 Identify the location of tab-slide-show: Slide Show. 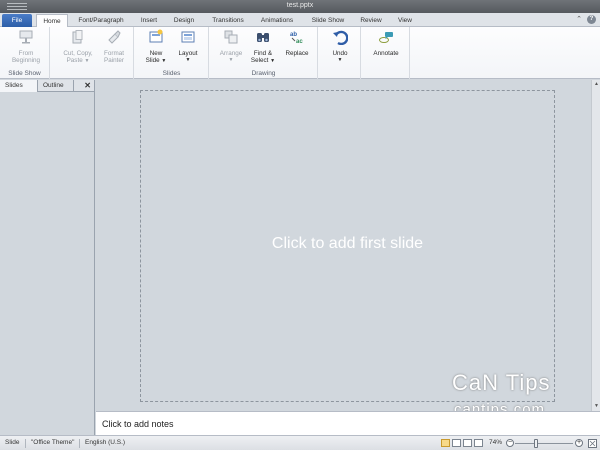
(328, 20).